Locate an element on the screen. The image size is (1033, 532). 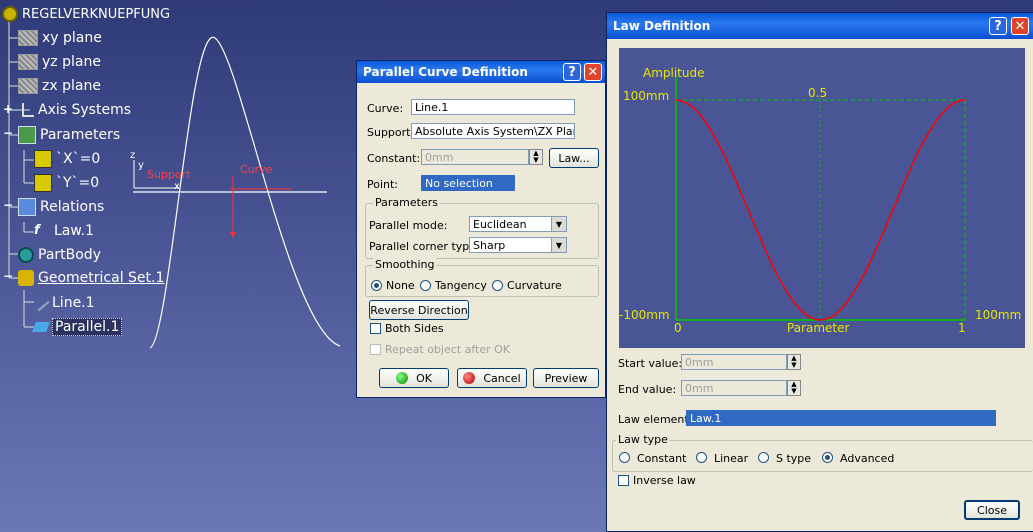
tree-label: Law.1 is located at coordinates (74, 231).